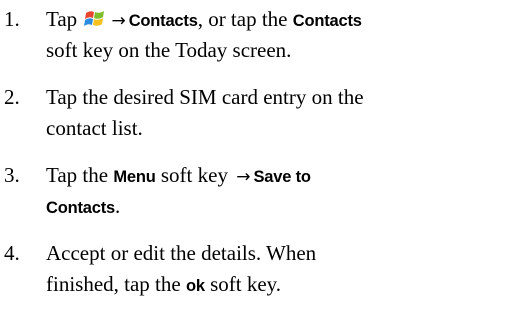 This screenshot has width=508, height=331. I want to click on step-number: 4., so click(12, 253).